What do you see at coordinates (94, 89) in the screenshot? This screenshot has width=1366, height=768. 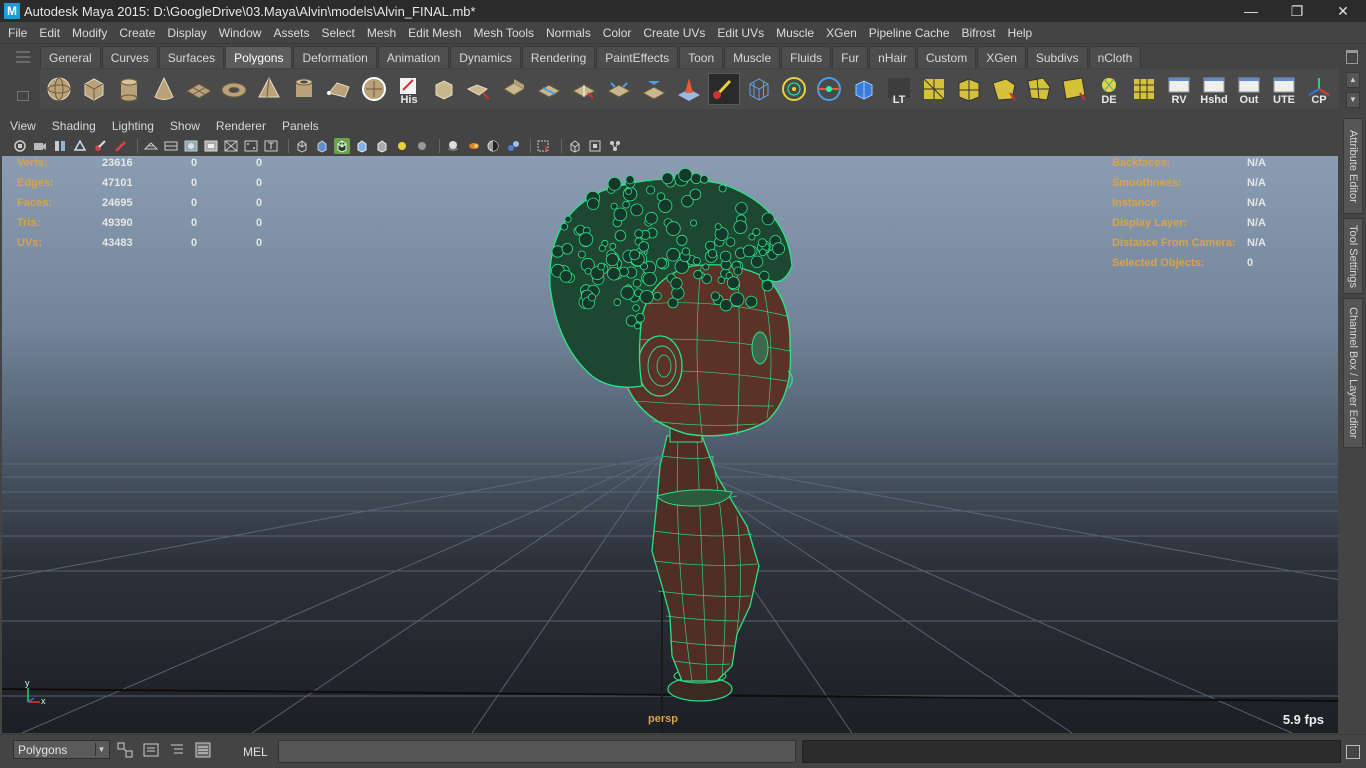 I see `poly-cube-icon` at bounding box center [94, 89].